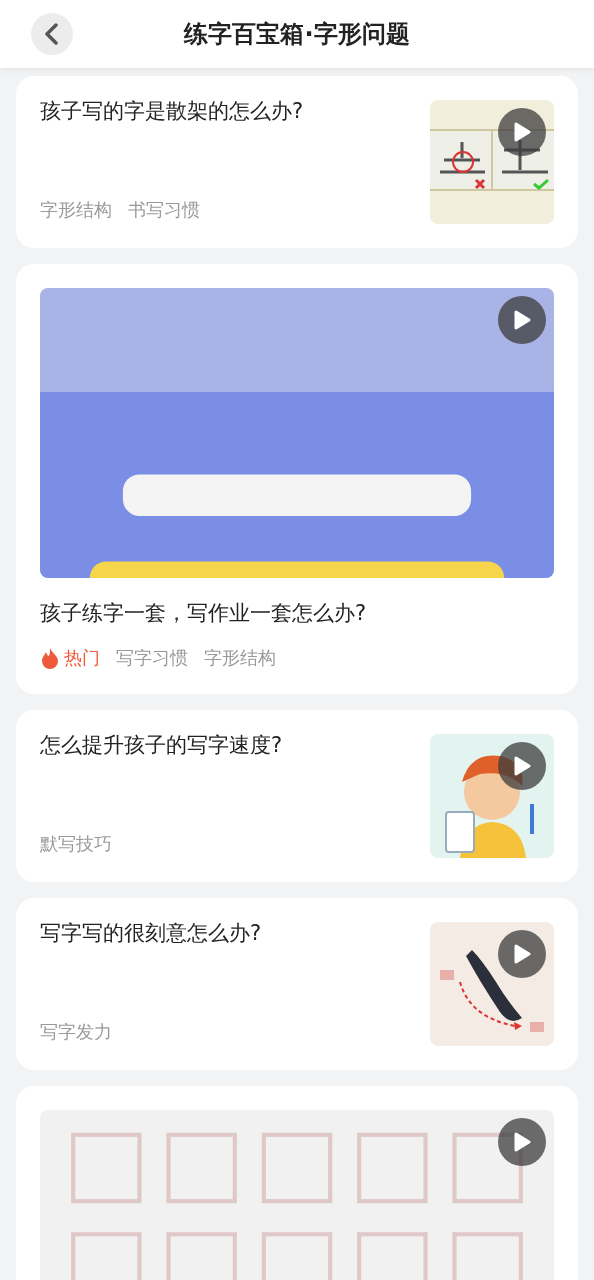  Describe the element at coordinates (151, 933) in the screenshot. I see `card-title: 写字写的很刻意怎么办?` at that location.